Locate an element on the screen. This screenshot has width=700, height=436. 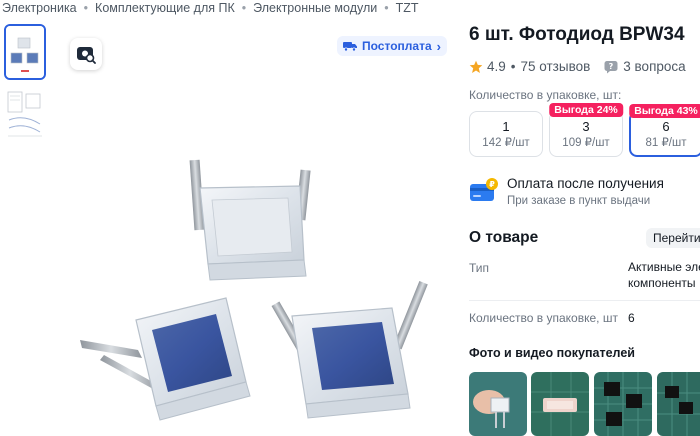
goto-button: Перейти is located at coordinates (673, 238).